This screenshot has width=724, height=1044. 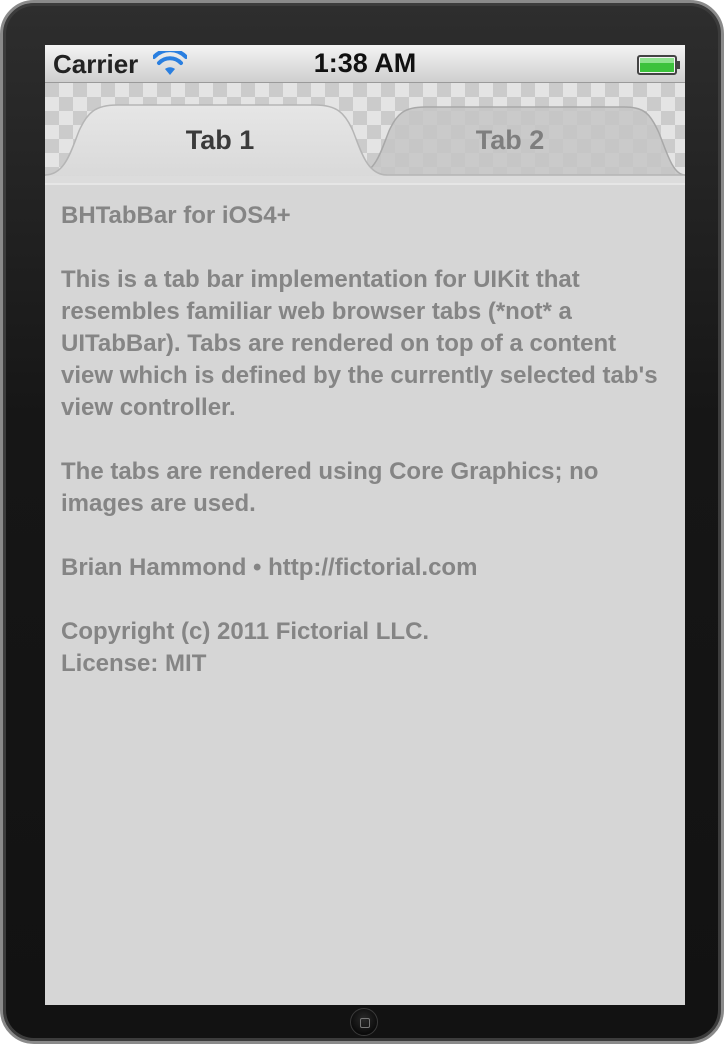 I want to click on tab-bar: Tab 1 Tab 2, so click(x=365, y=133).